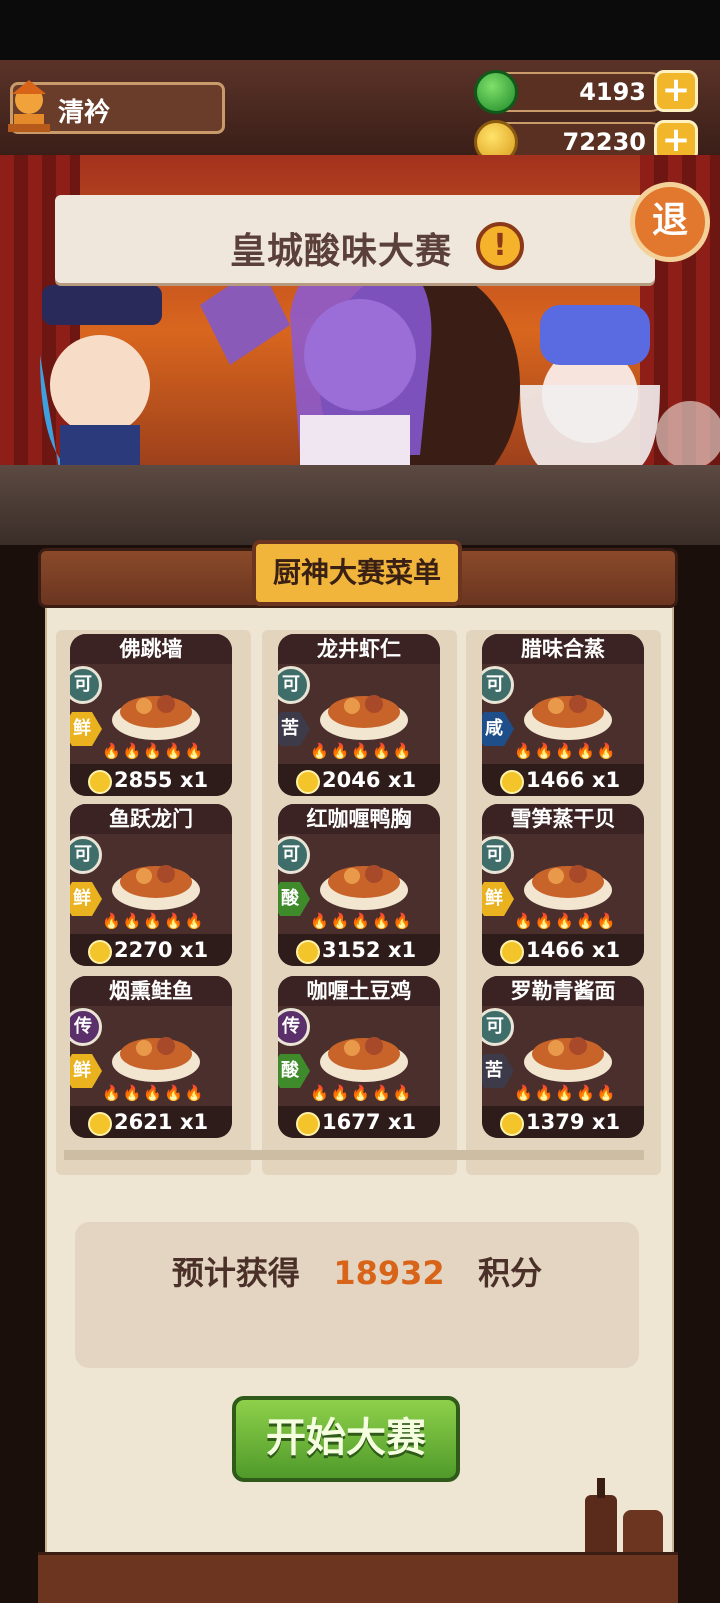 The height and width of the screenshot is (1603, 720). I want to click on panel-divider, so click(354, 1155).